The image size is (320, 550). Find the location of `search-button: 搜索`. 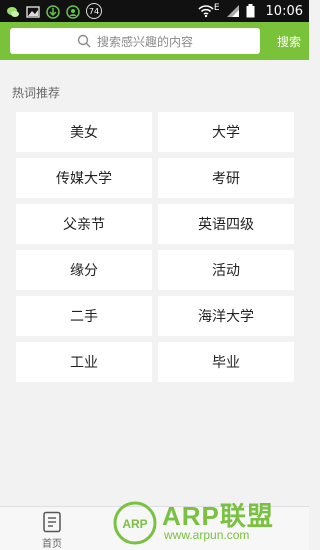

search-button: 搜索 is located at coordinates (289, 41).